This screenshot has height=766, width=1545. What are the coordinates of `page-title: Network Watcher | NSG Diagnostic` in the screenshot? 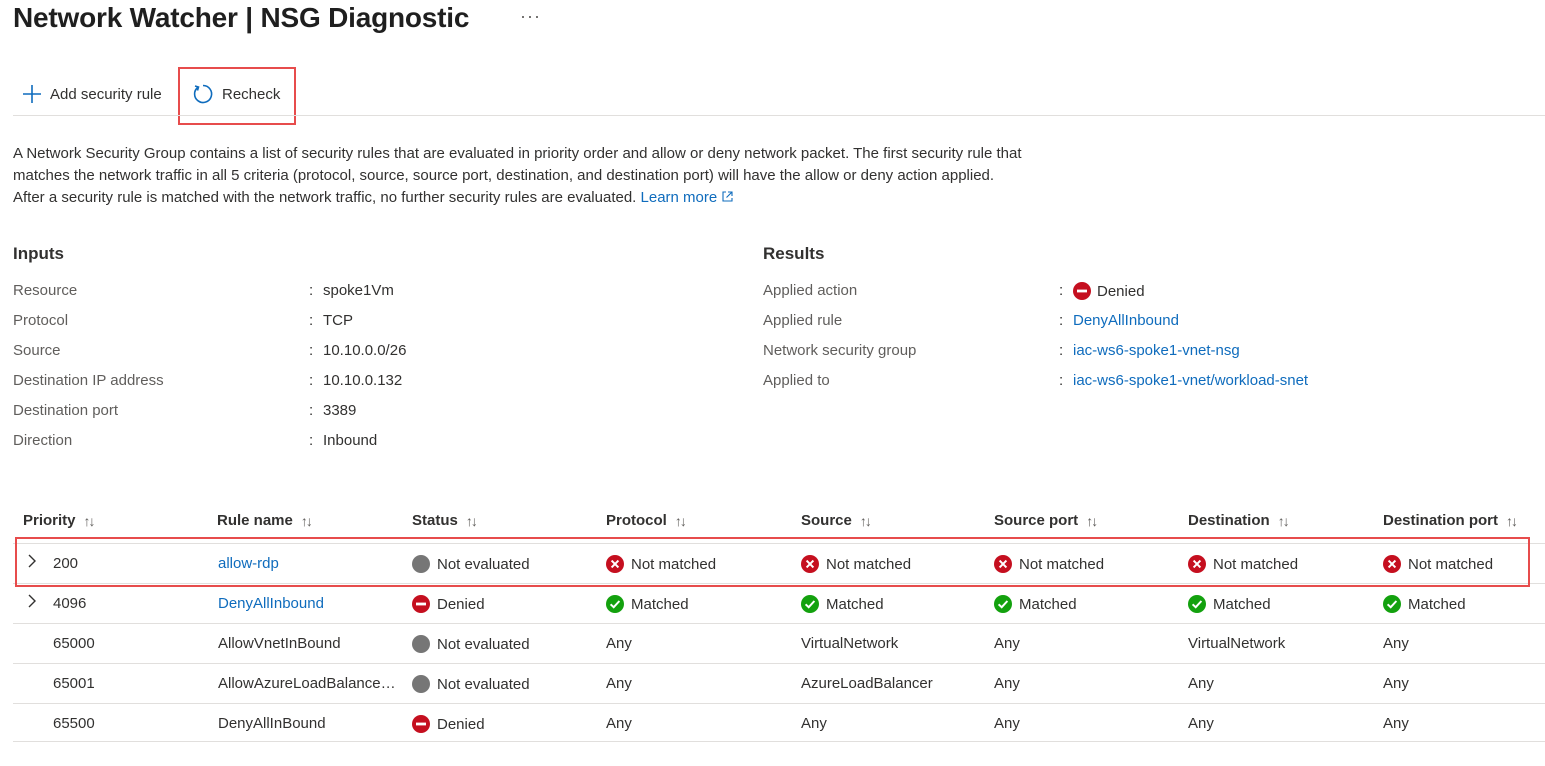 It's located at (241, 17).